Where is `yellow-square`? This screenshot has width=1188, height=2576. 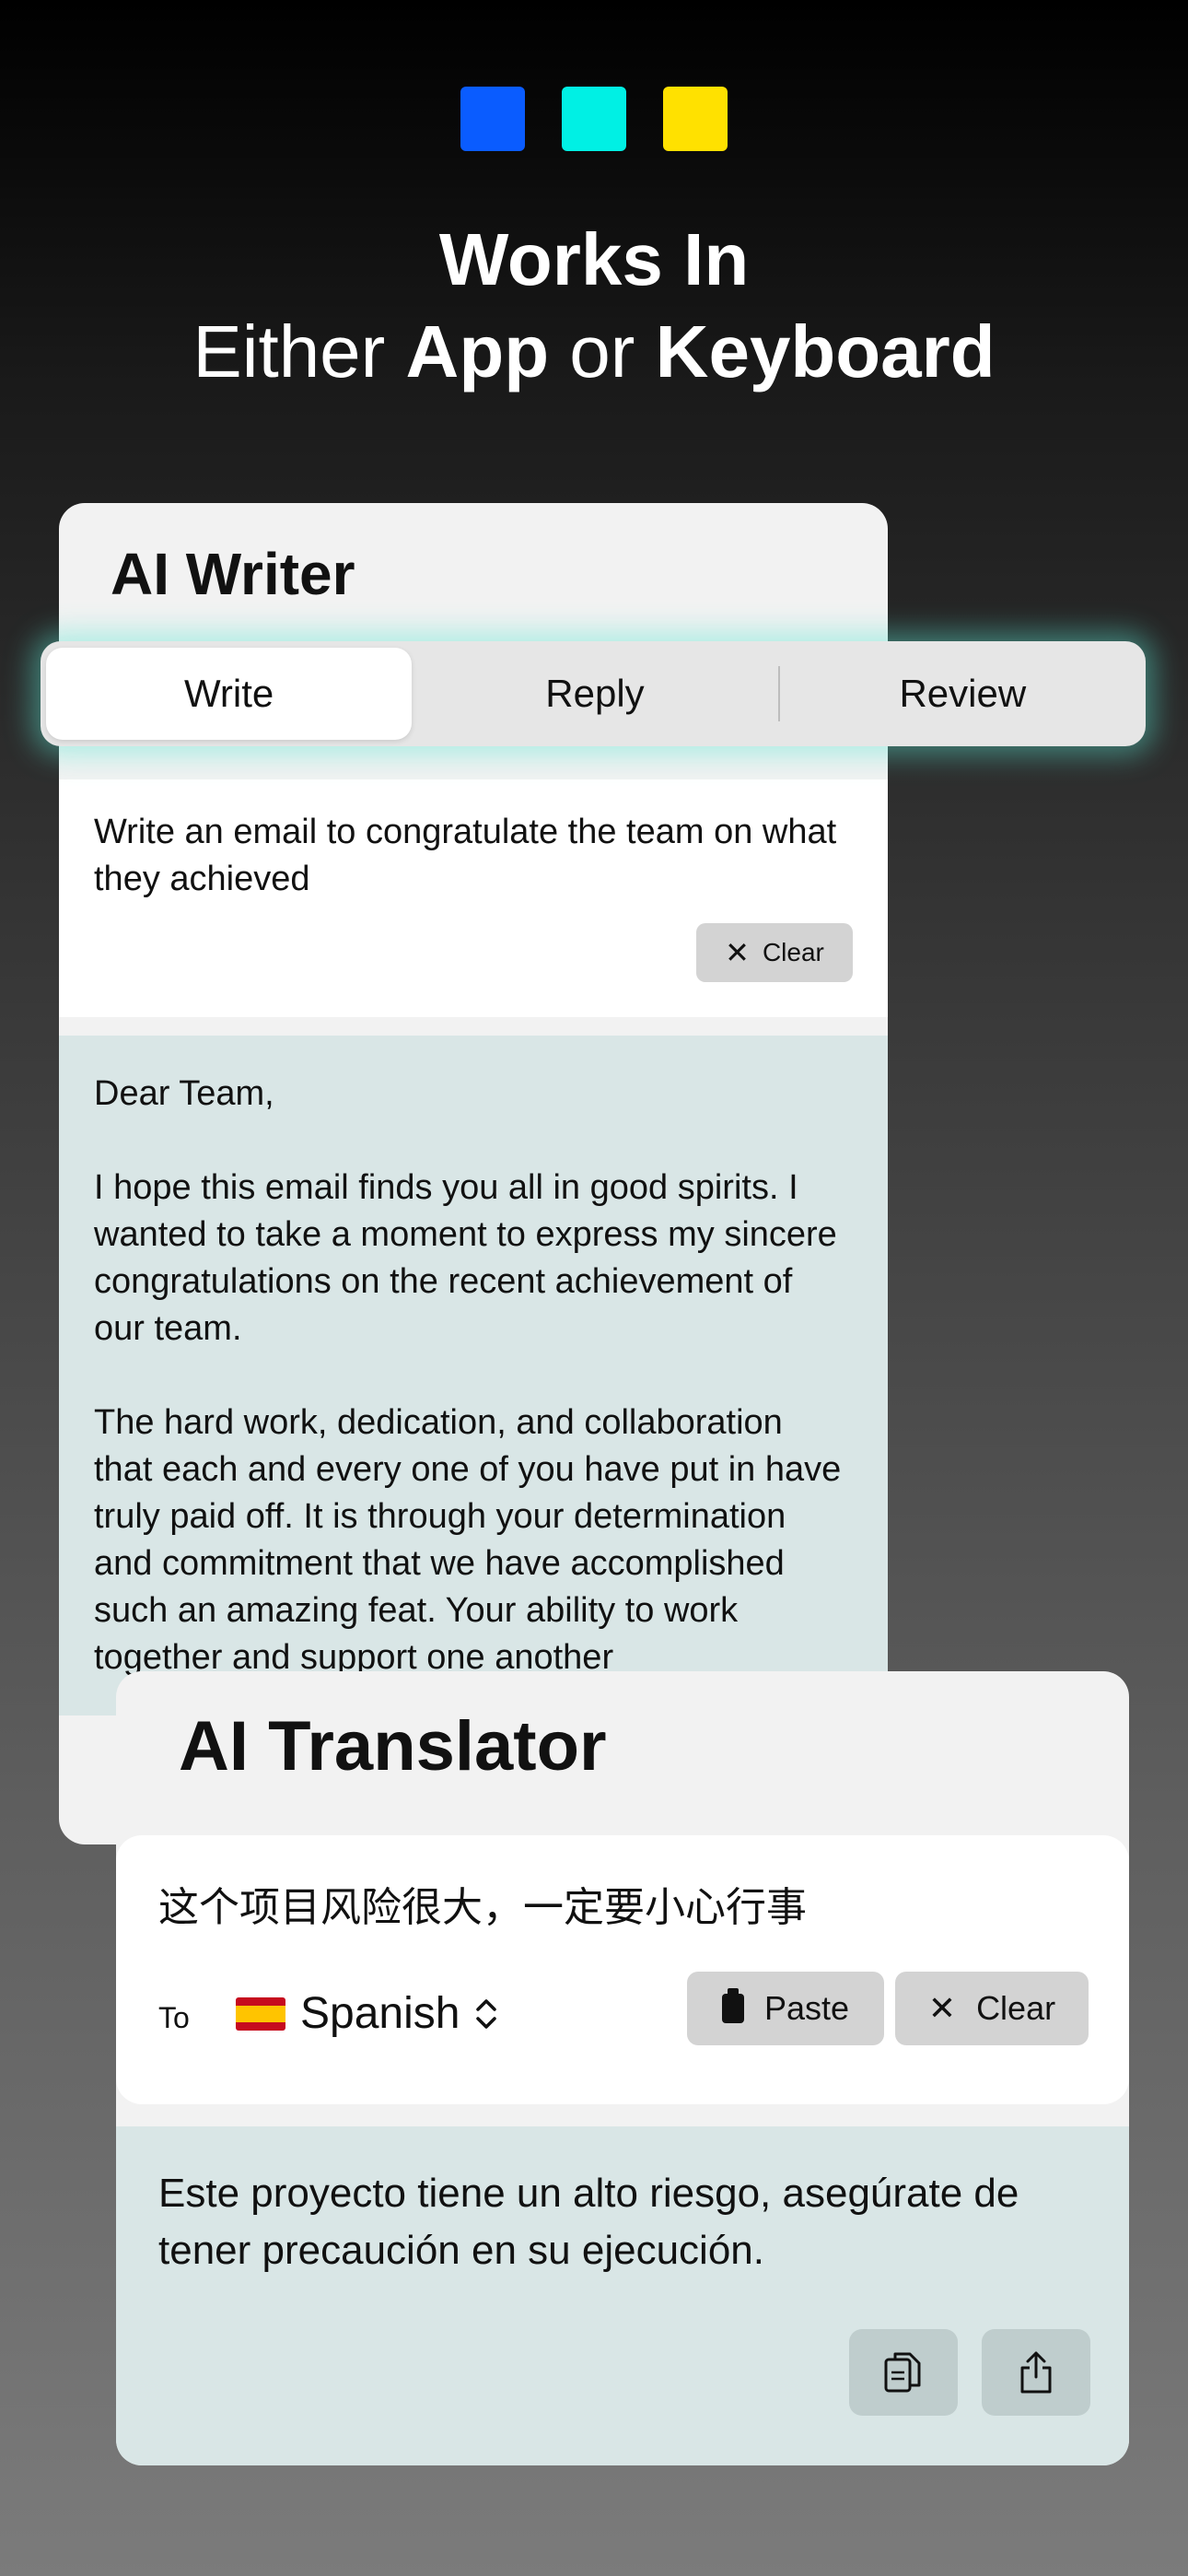
yellow-square is located at coordinates (695, 119).